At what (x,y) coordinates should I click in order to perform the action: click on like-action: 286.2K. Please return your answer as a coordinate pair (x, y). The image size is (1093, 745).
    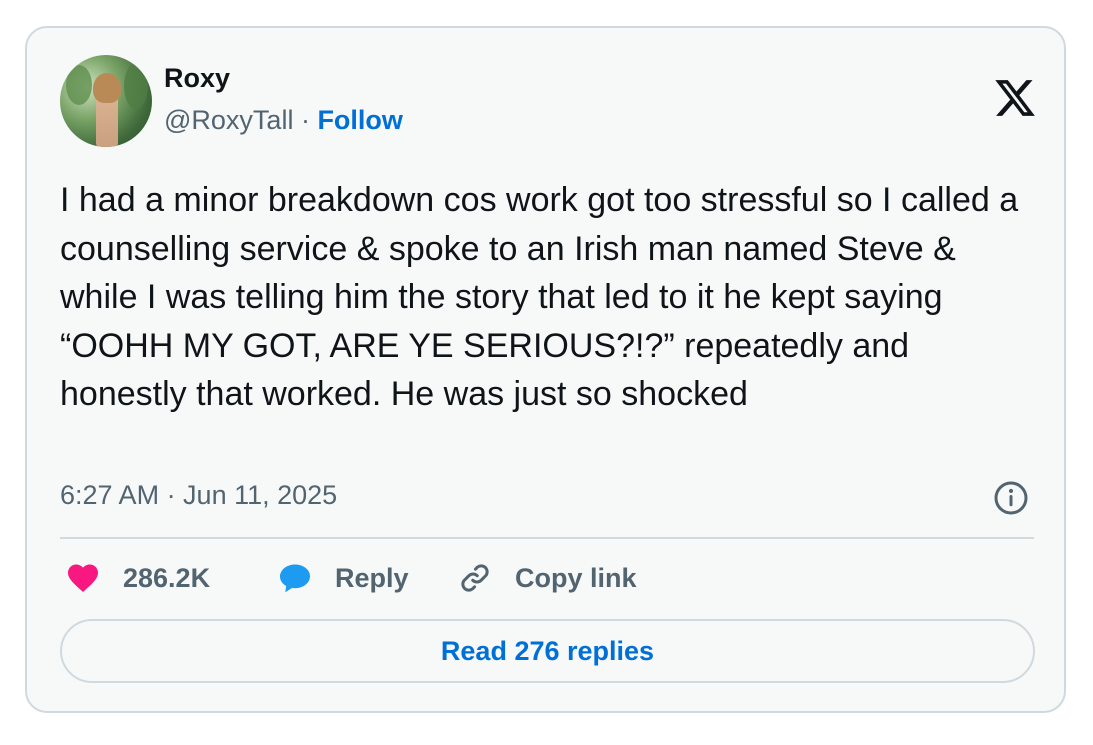
    Looking at the image, I should click on (137, 578).